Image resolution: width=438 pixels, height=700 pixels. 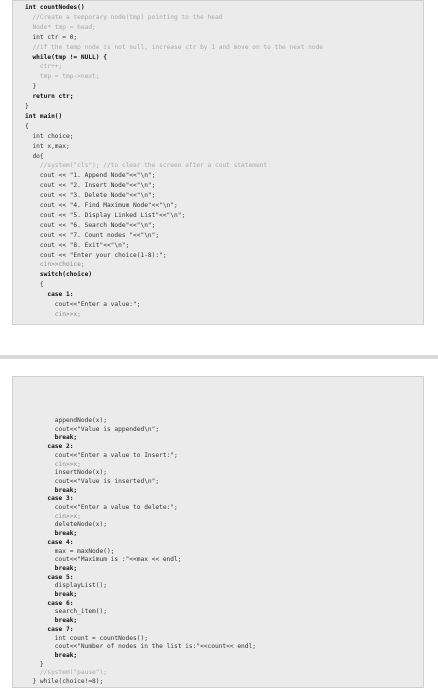 What do you see at coordinates (101, 205) in the screenshot?
I see `code-line: cout << "4. Find Maximum Node"<<"\n";` at bounding box center [101, 205].